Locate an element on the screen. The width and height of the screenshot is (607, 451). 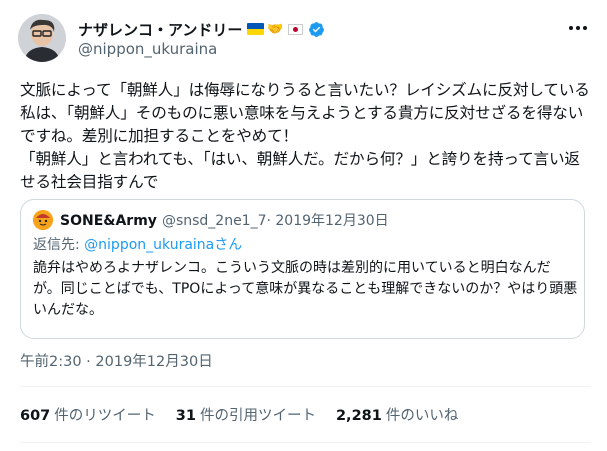
author-display-name: ナザレンコ・アンドリー is located at coordinates (160, 29).